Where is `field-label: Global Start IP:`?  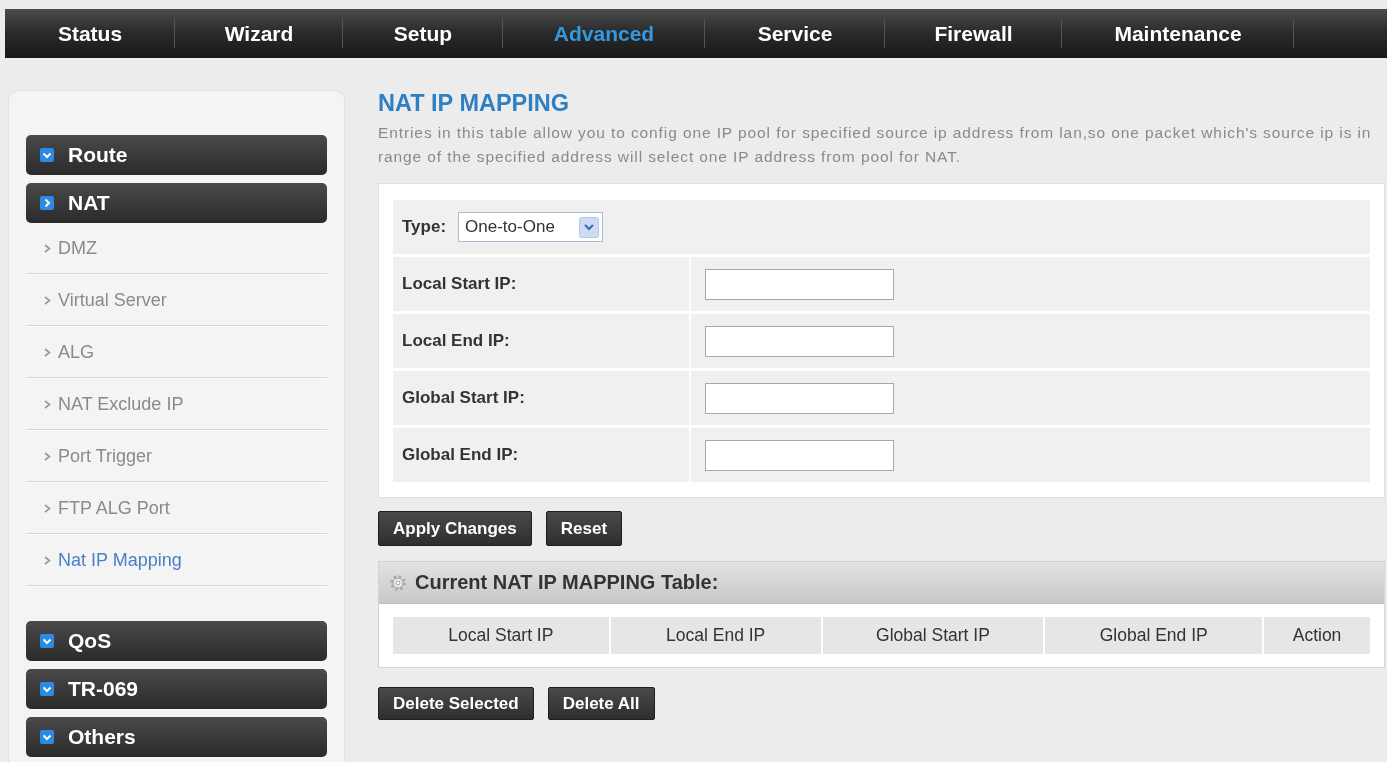 field-label: Global Start IP: is located at coordinates (463, 398).